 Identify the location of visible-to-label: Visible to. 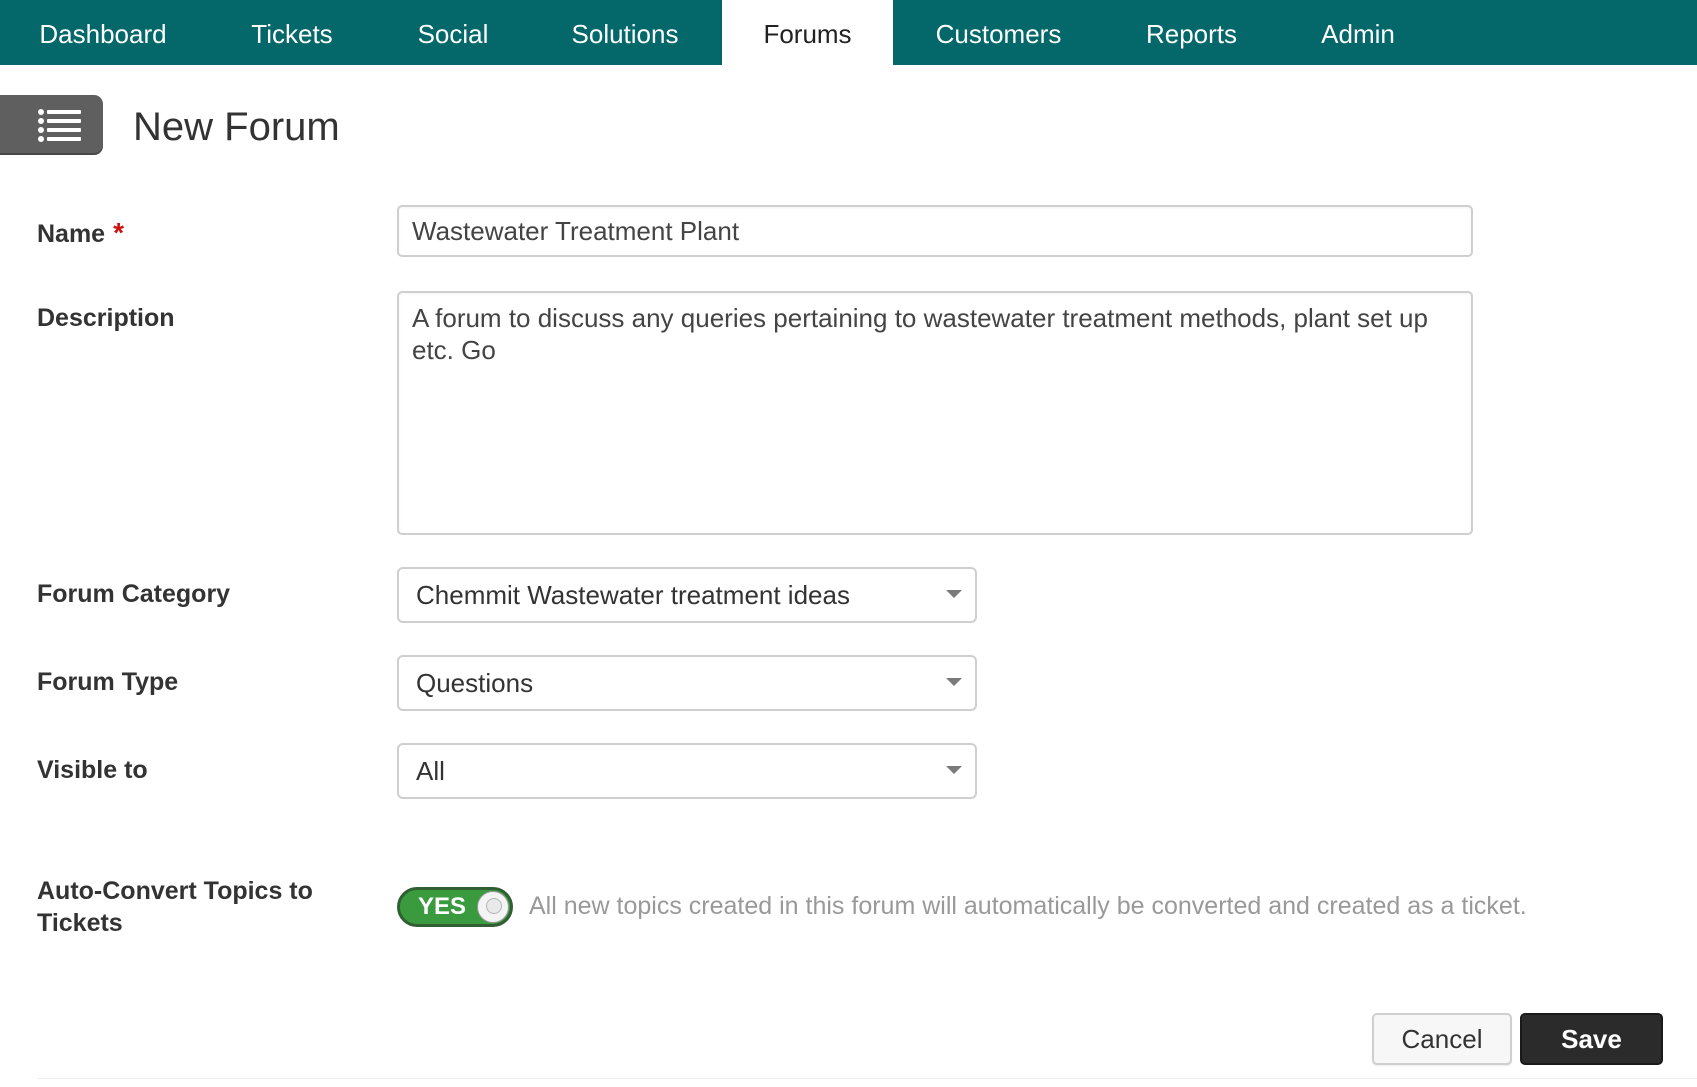
(92, 770).